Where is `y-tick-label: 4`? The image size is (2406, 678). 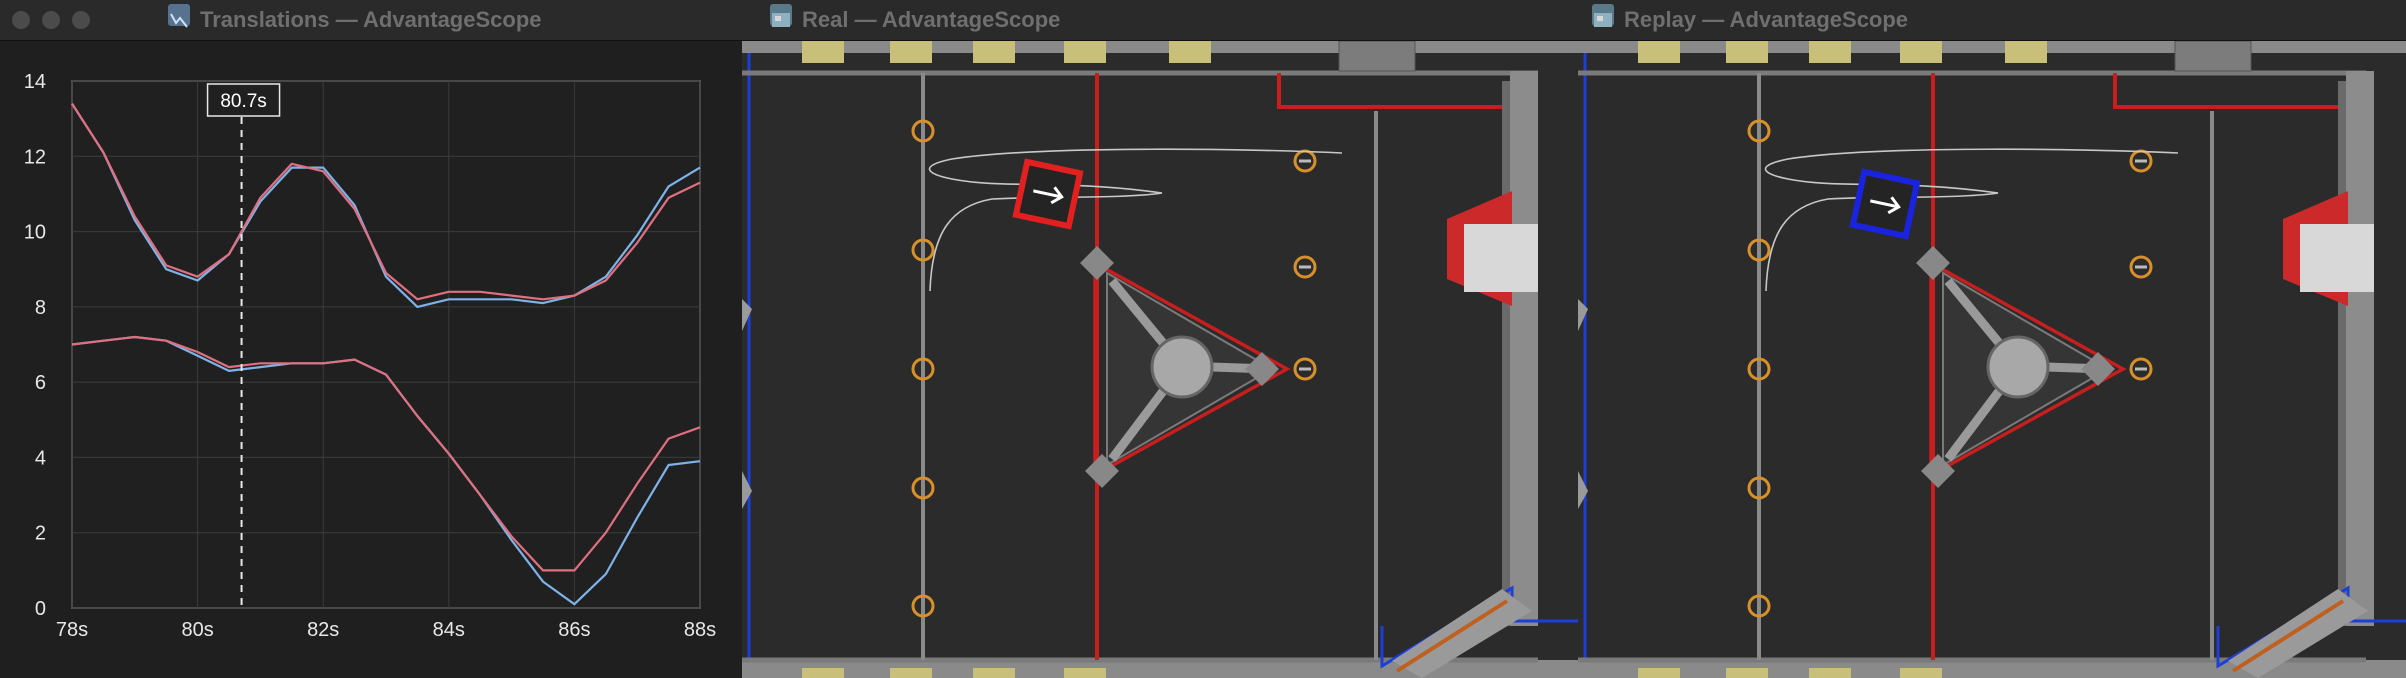
y-tick-label: 4 is located at coordinates (40, 458).